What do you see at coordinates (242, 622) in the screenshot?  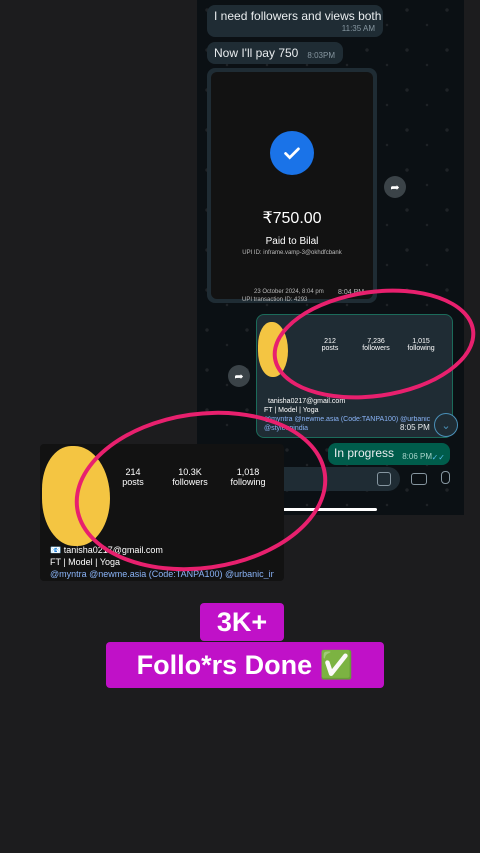 I see `caption-line-1: 3K+` at bounding box center [242, 622].